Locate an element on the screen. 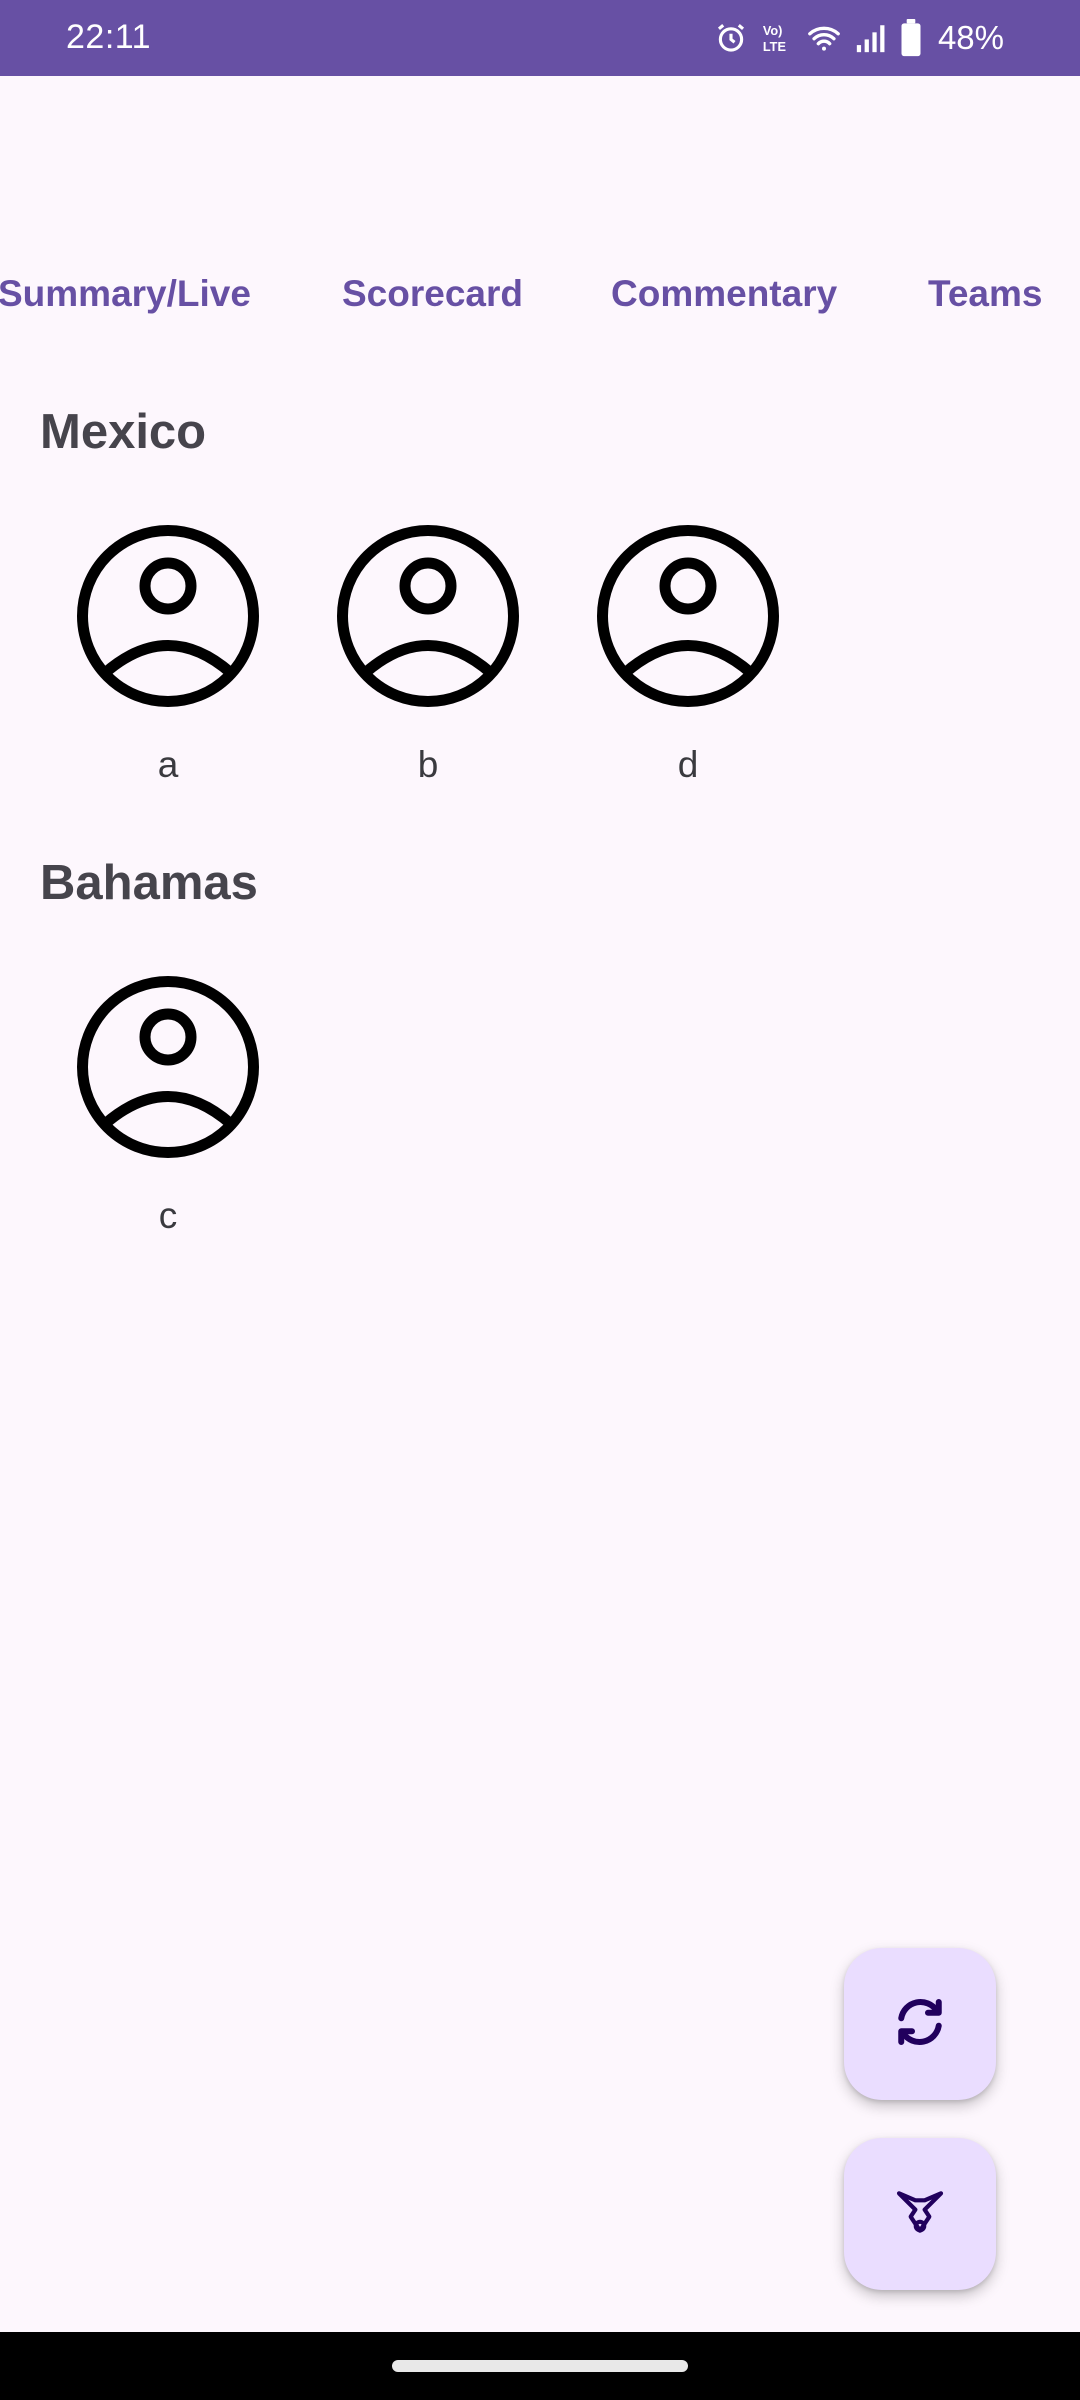 The image size is (1080, 2400). signal-icon is located at coordinates (871, 38).